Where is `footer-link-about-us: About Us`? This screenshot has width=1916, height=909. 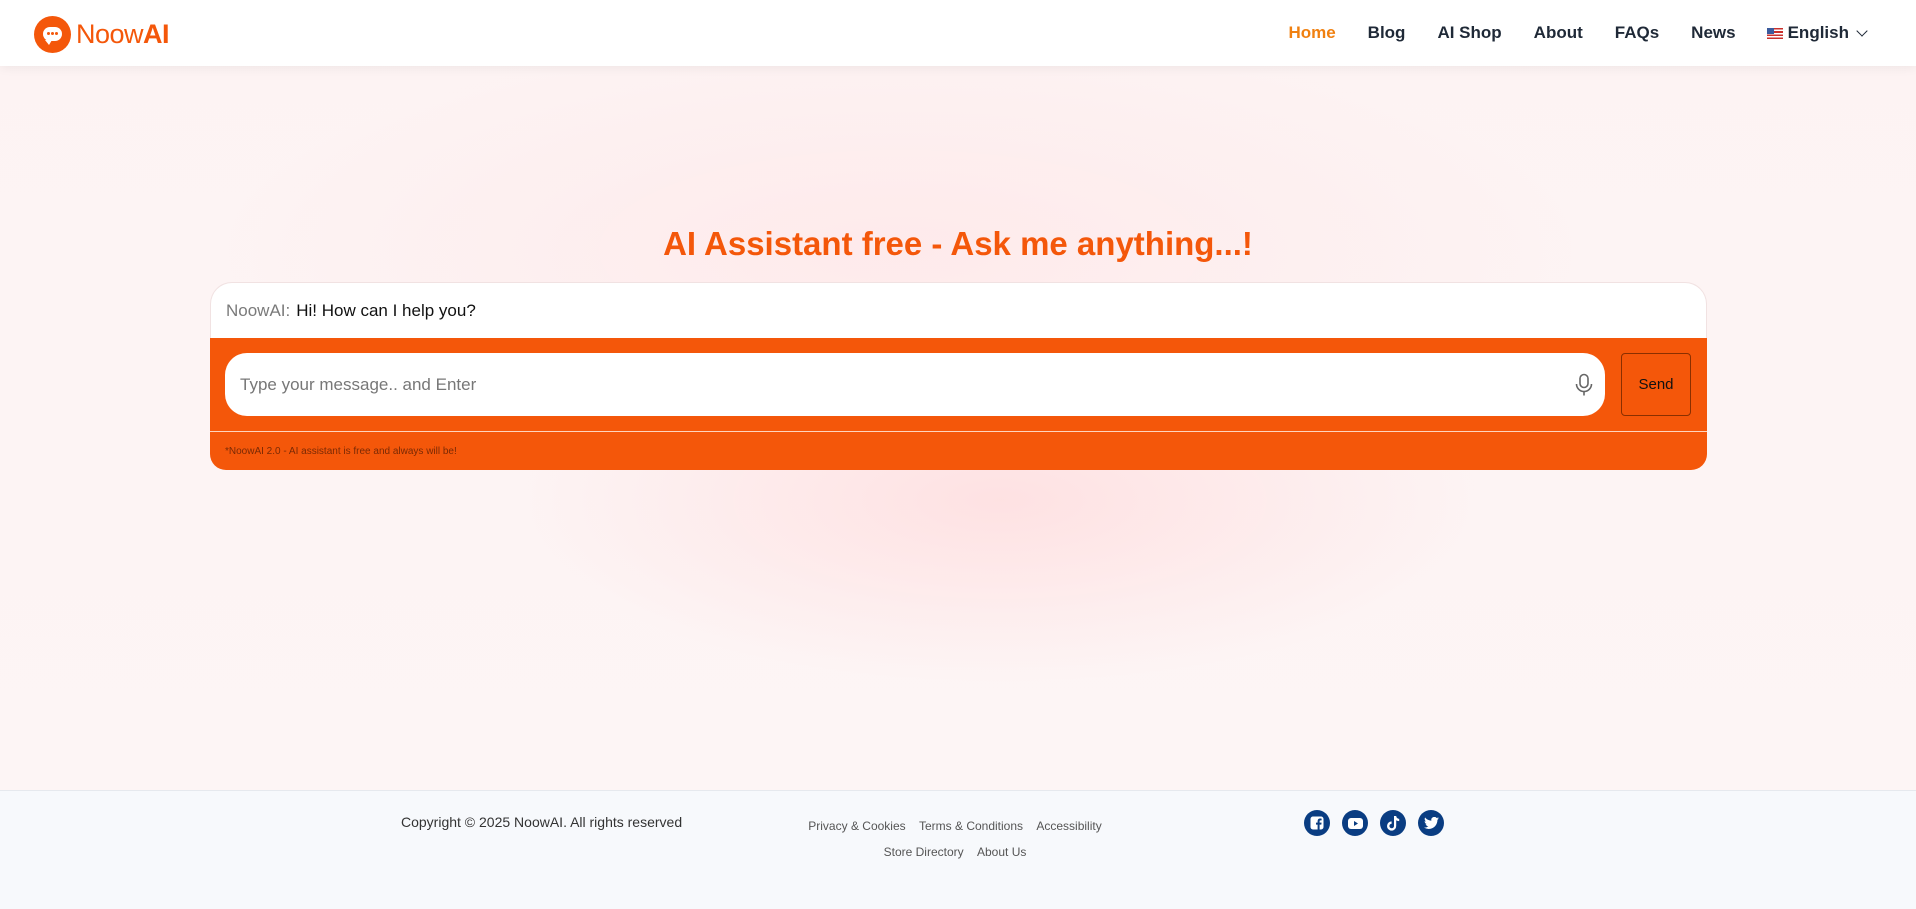
footer-link-about-us: About Us is located at coordinates (1001, 852).